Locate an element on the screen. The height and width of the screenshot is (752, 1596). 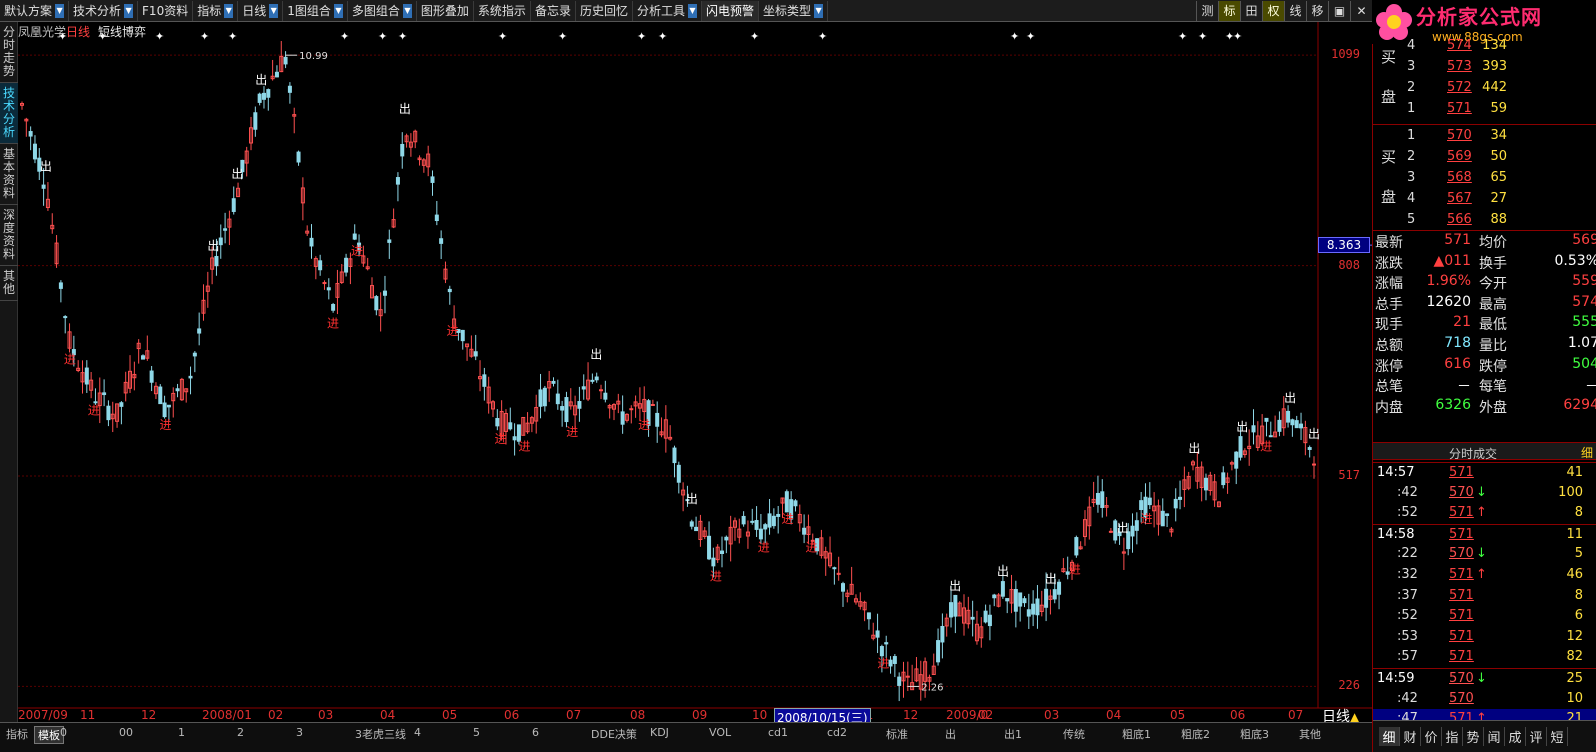
indicator-tab: 2 is located at coordinates (240, 732).